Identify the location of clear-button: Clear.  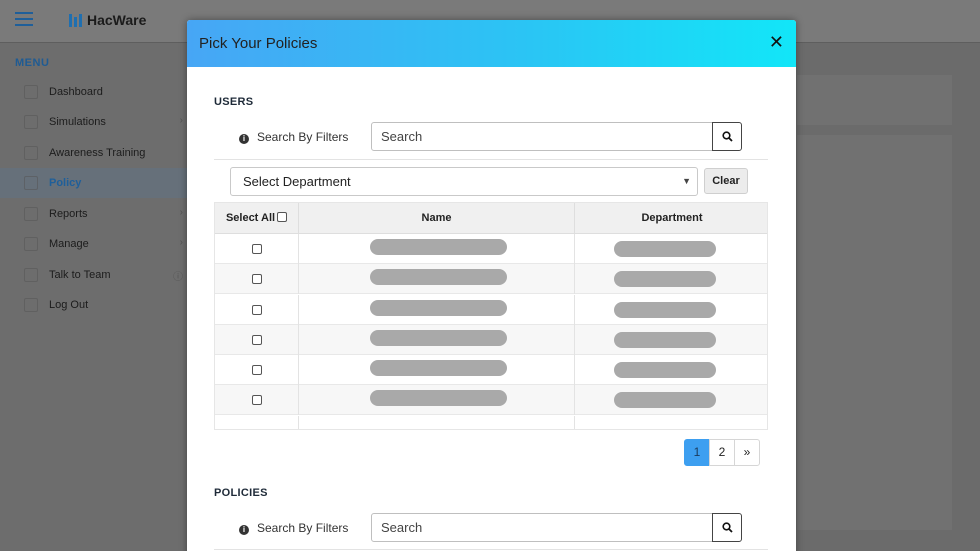
(726, 181).